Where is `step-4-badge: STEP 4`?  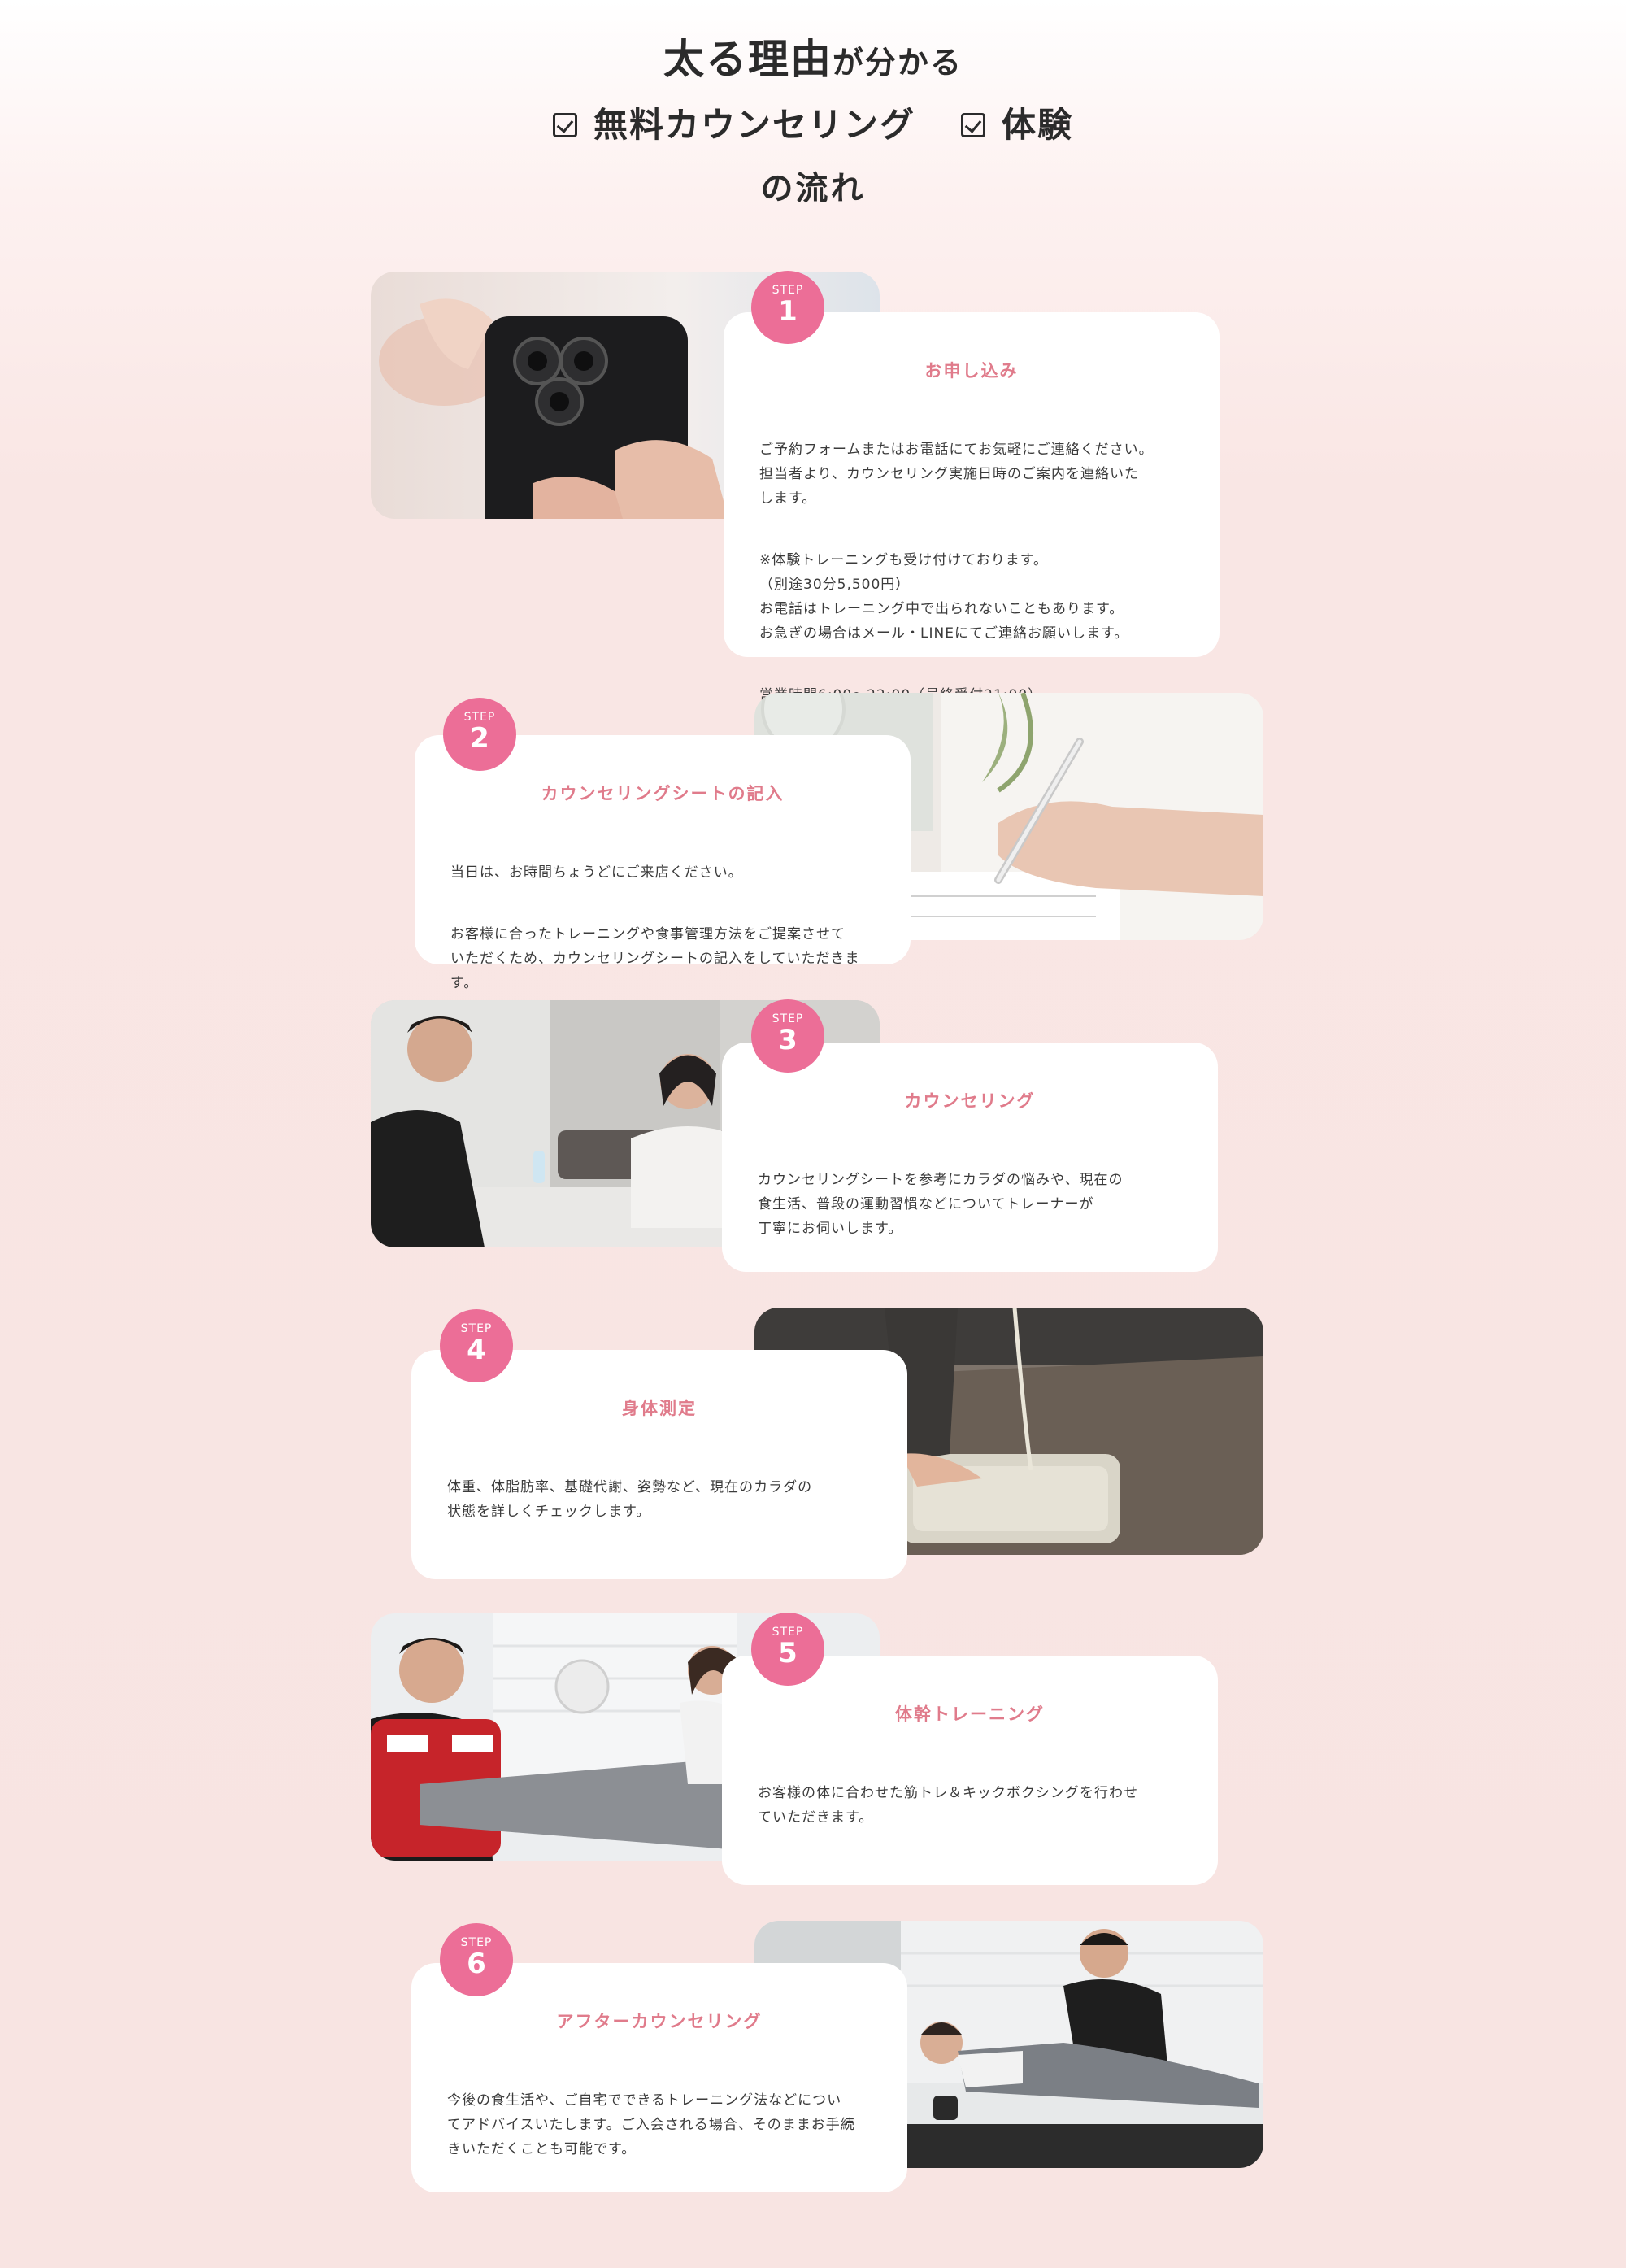 step-4-badge: STEP 4 is located at coordinates (476, 1345).